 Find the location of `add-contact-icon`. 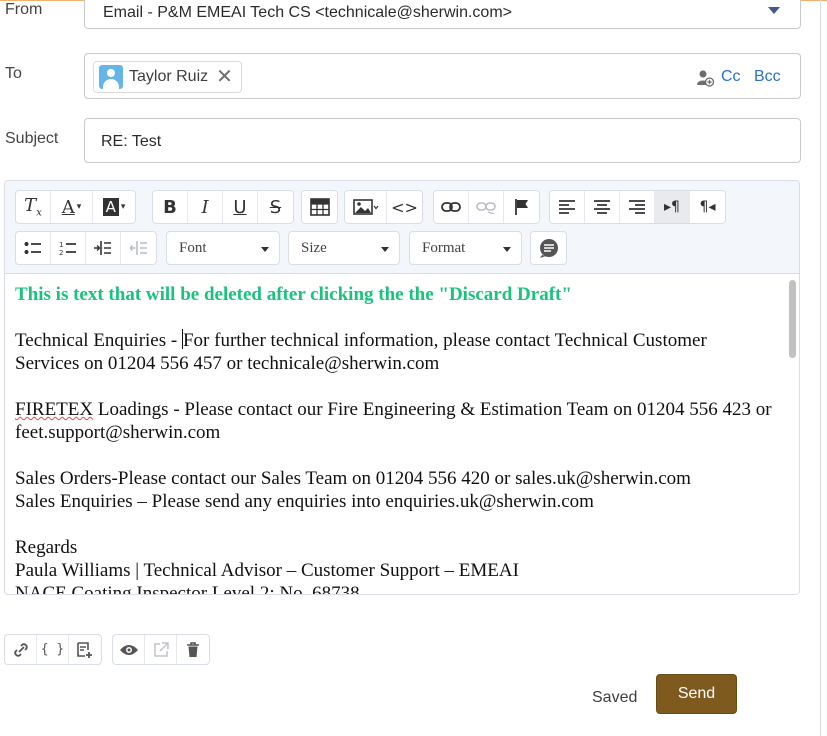

add-contact-icon is located at coordinates (705, 78).